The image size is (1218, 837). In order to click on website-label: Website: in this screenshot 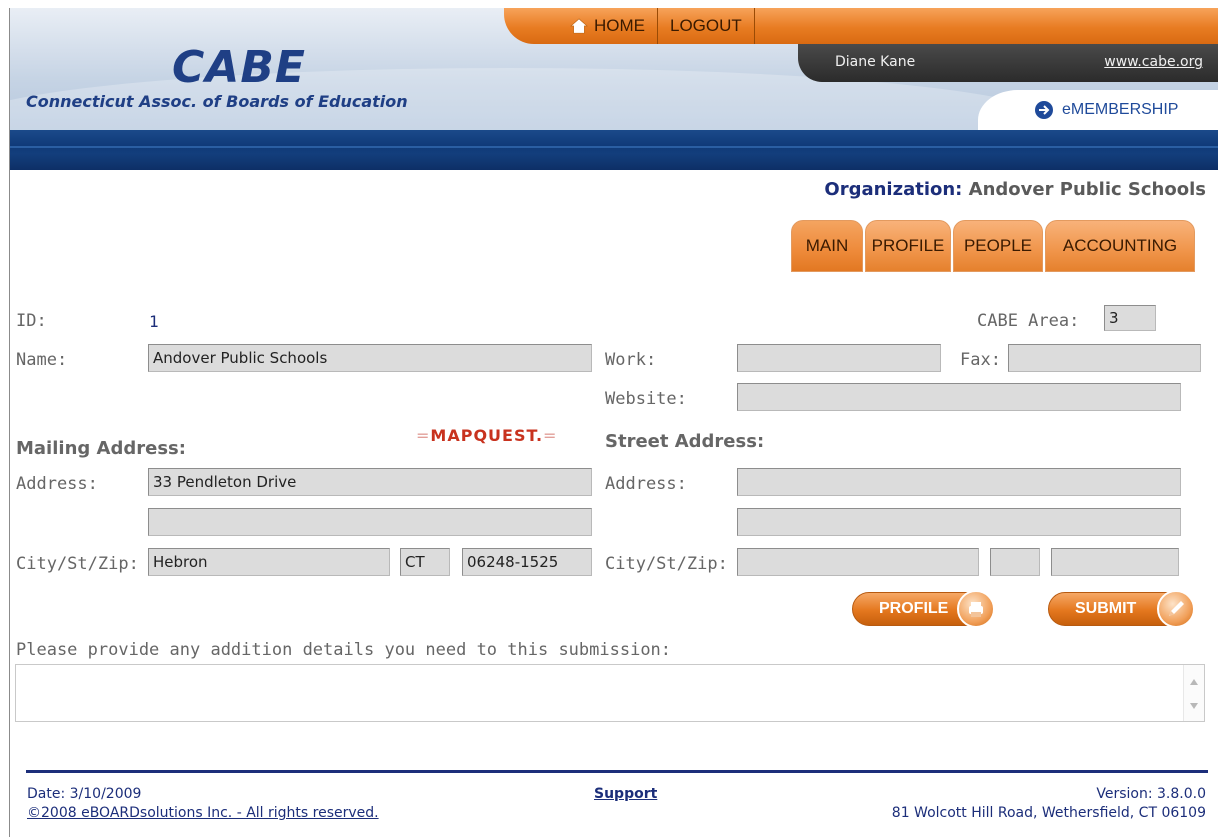, I will do `click(646, 399)`.